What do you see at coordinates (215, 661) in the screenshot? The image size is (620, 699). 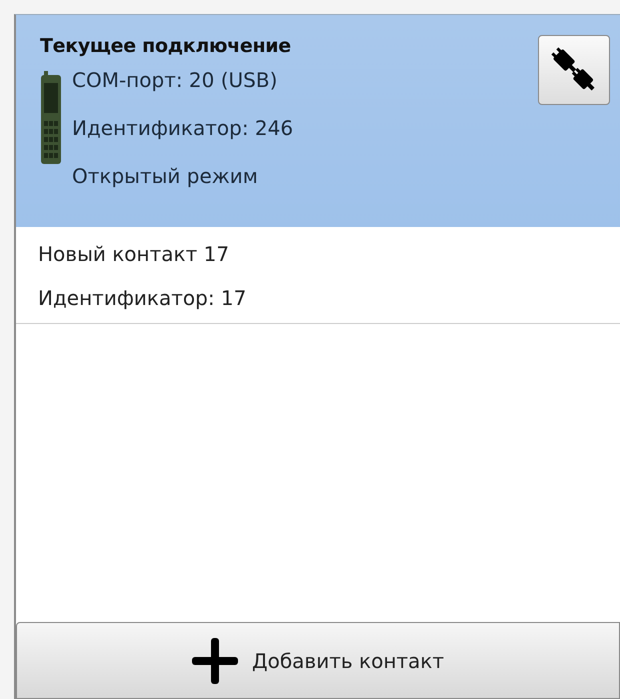 I see `plus-icon` at bounding box center [215, 661].